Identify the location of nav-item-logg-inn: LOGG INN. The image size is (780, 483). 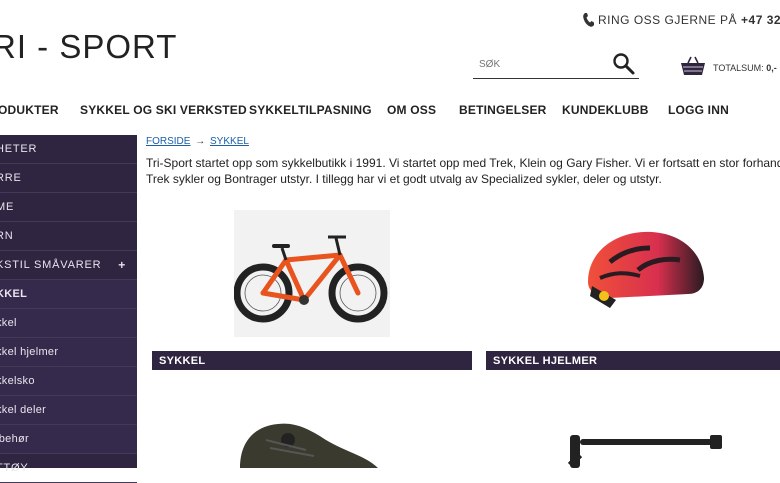
(698, 110).